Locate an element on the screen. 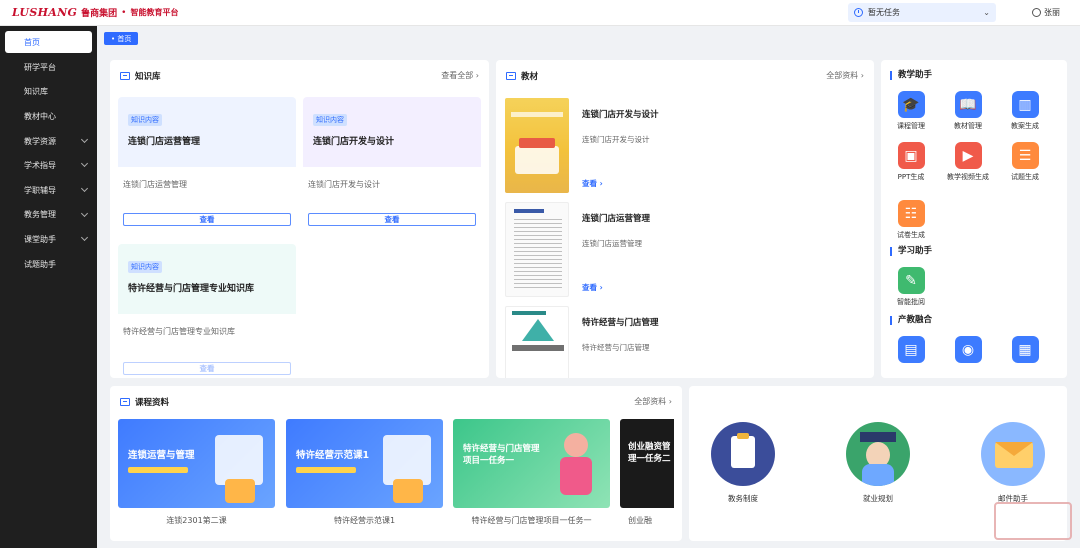  sidebar-item-label: 知识库 is located at coordinates (36, 92).